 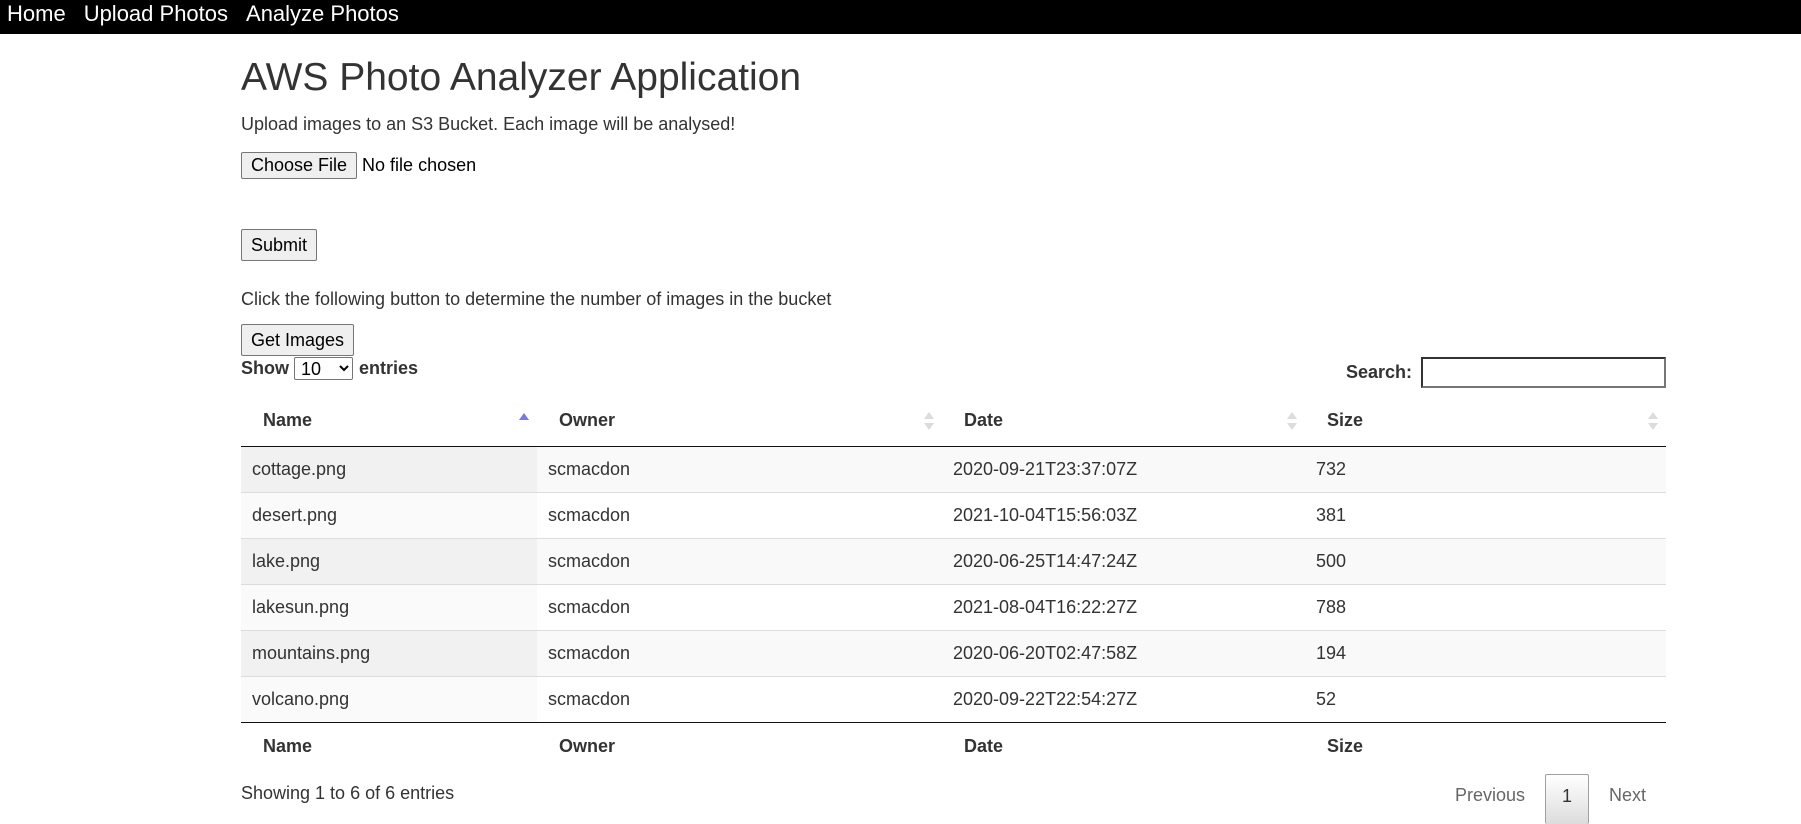 I want to click on table-info: Showing 1 to 6 of 6 entries, so click(x=348, y=793).